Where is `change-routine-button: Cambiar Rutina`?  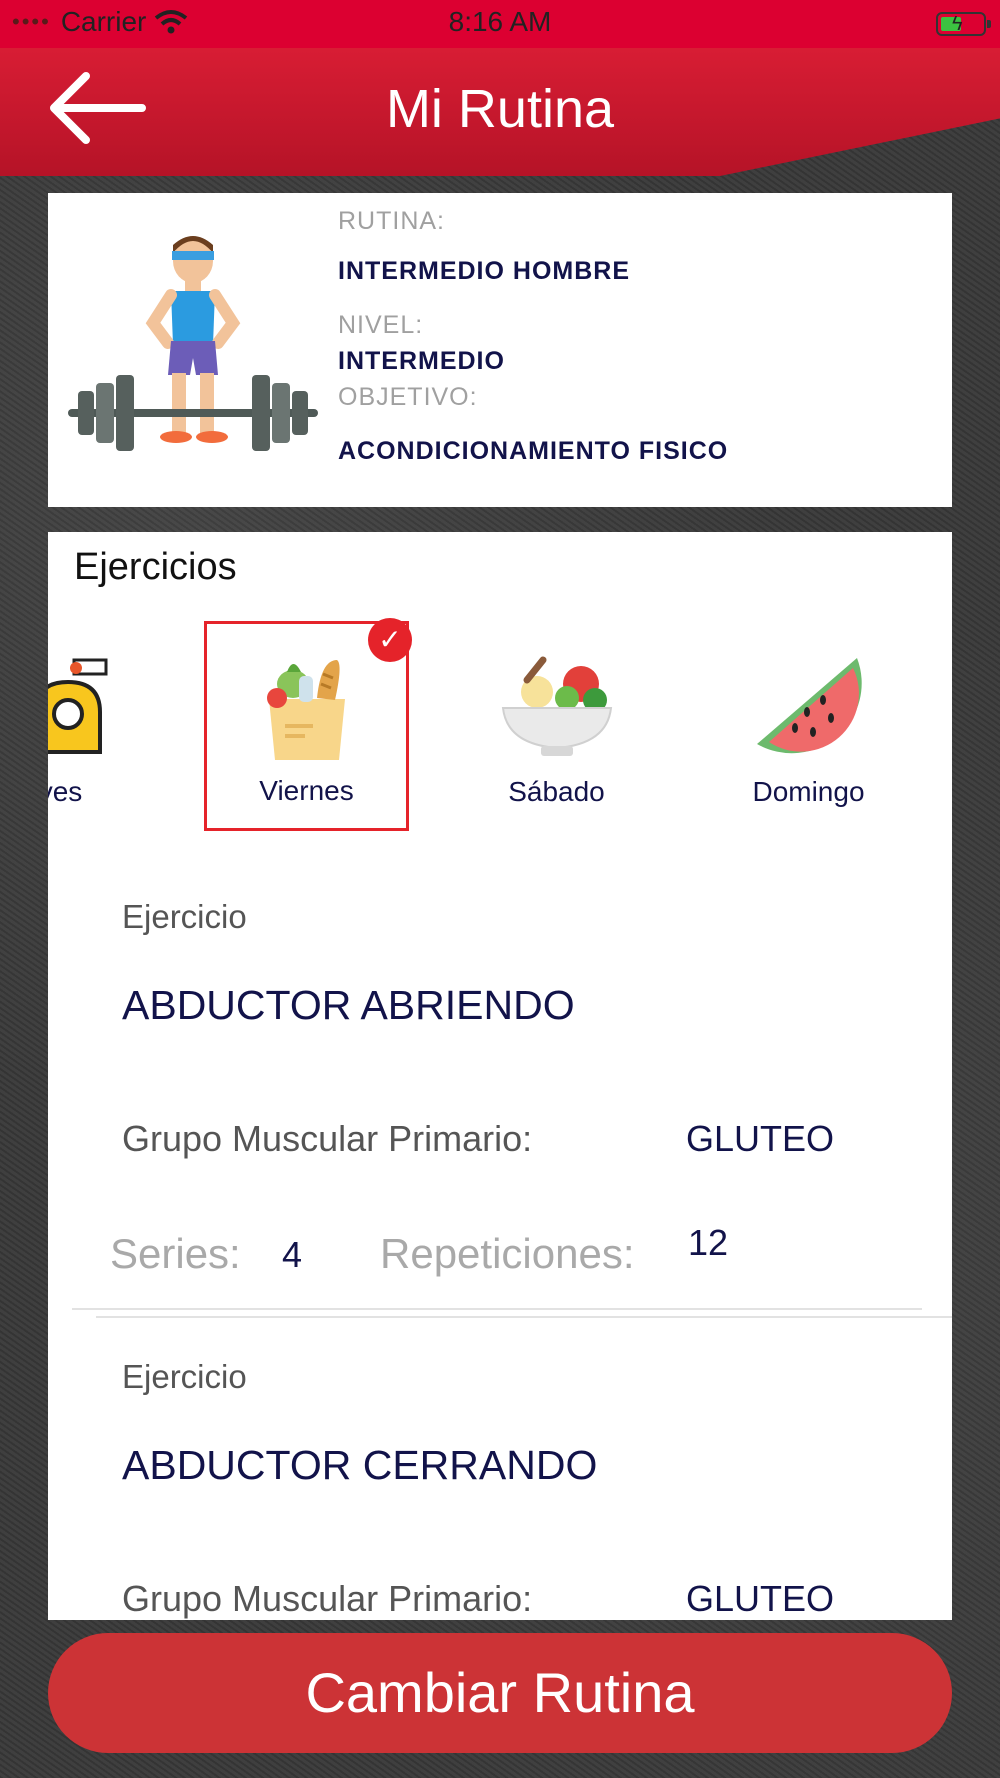 change-routine-button: Cambiar Rutina is located at coordinates (500, 1693).